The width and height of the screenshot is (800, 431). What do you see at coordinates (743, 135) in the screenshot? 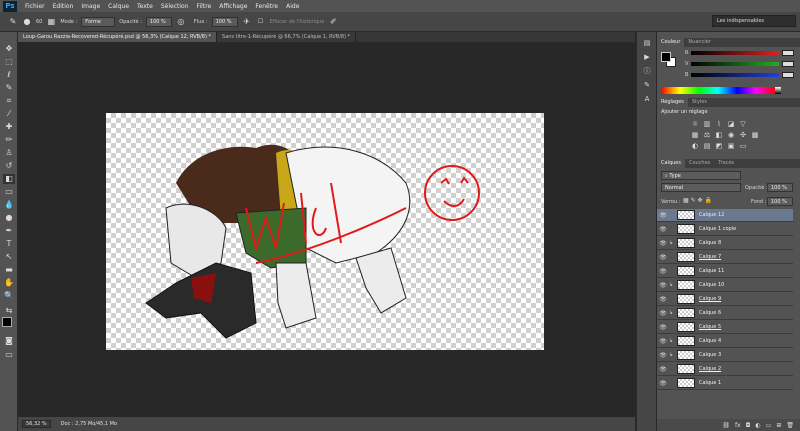
I see `channel-mixer-icon: ✣` at bounding box center [743, 135].